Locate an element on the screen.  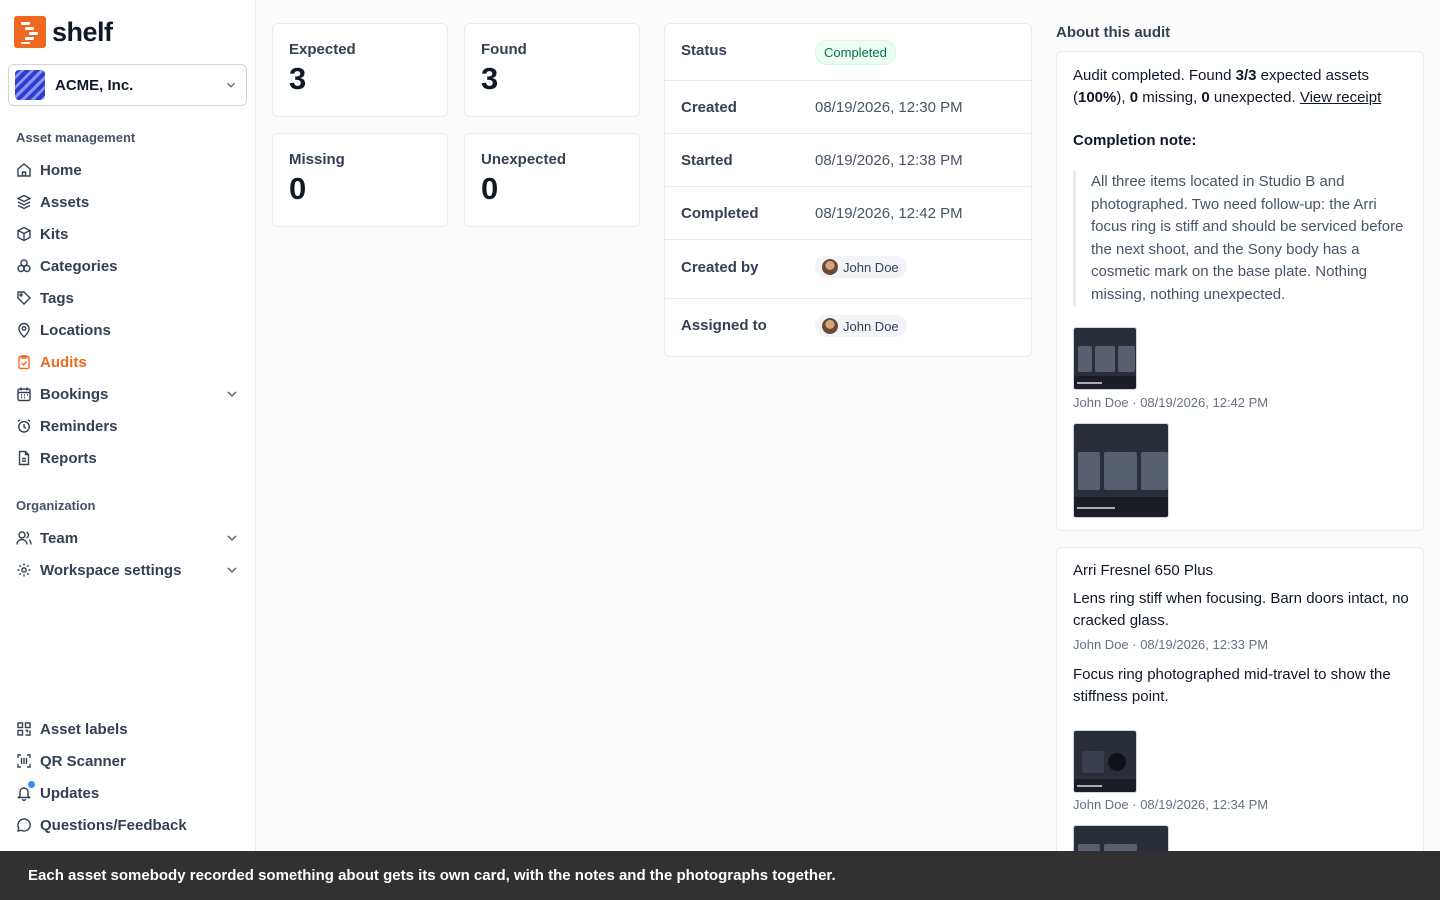
sidebar-item-bookings: Bookings is located at coordinates (129, 394).